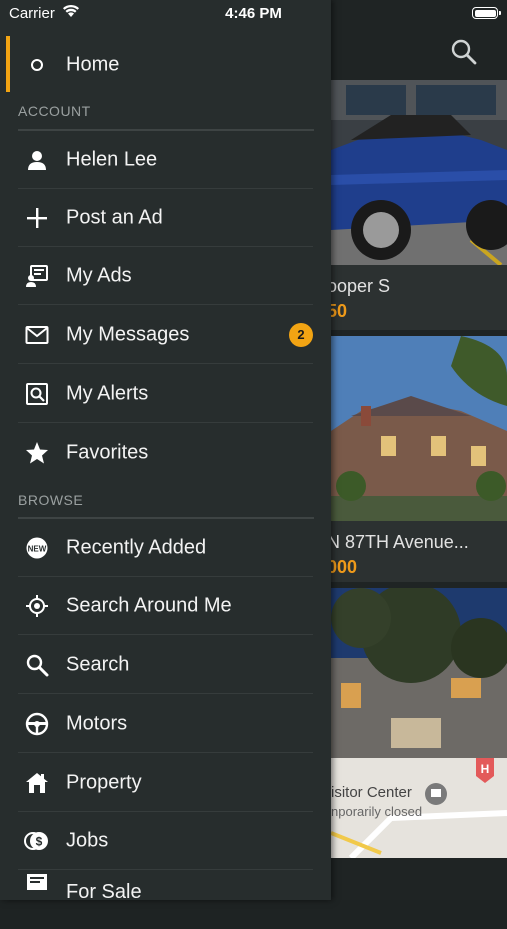 The image size is (507, 929). What do you see at coordinates (37, 724) in the screenshot?
I see `steering-wheel-icon` at bounding box center [37, 724].